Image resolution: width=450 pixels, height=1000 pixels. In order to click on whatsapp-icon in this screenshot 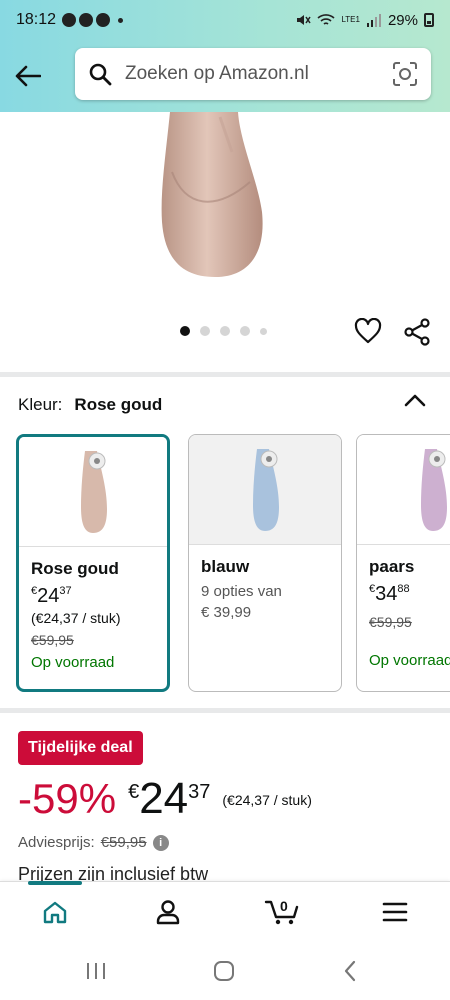, I will do `click(86, 20)`.